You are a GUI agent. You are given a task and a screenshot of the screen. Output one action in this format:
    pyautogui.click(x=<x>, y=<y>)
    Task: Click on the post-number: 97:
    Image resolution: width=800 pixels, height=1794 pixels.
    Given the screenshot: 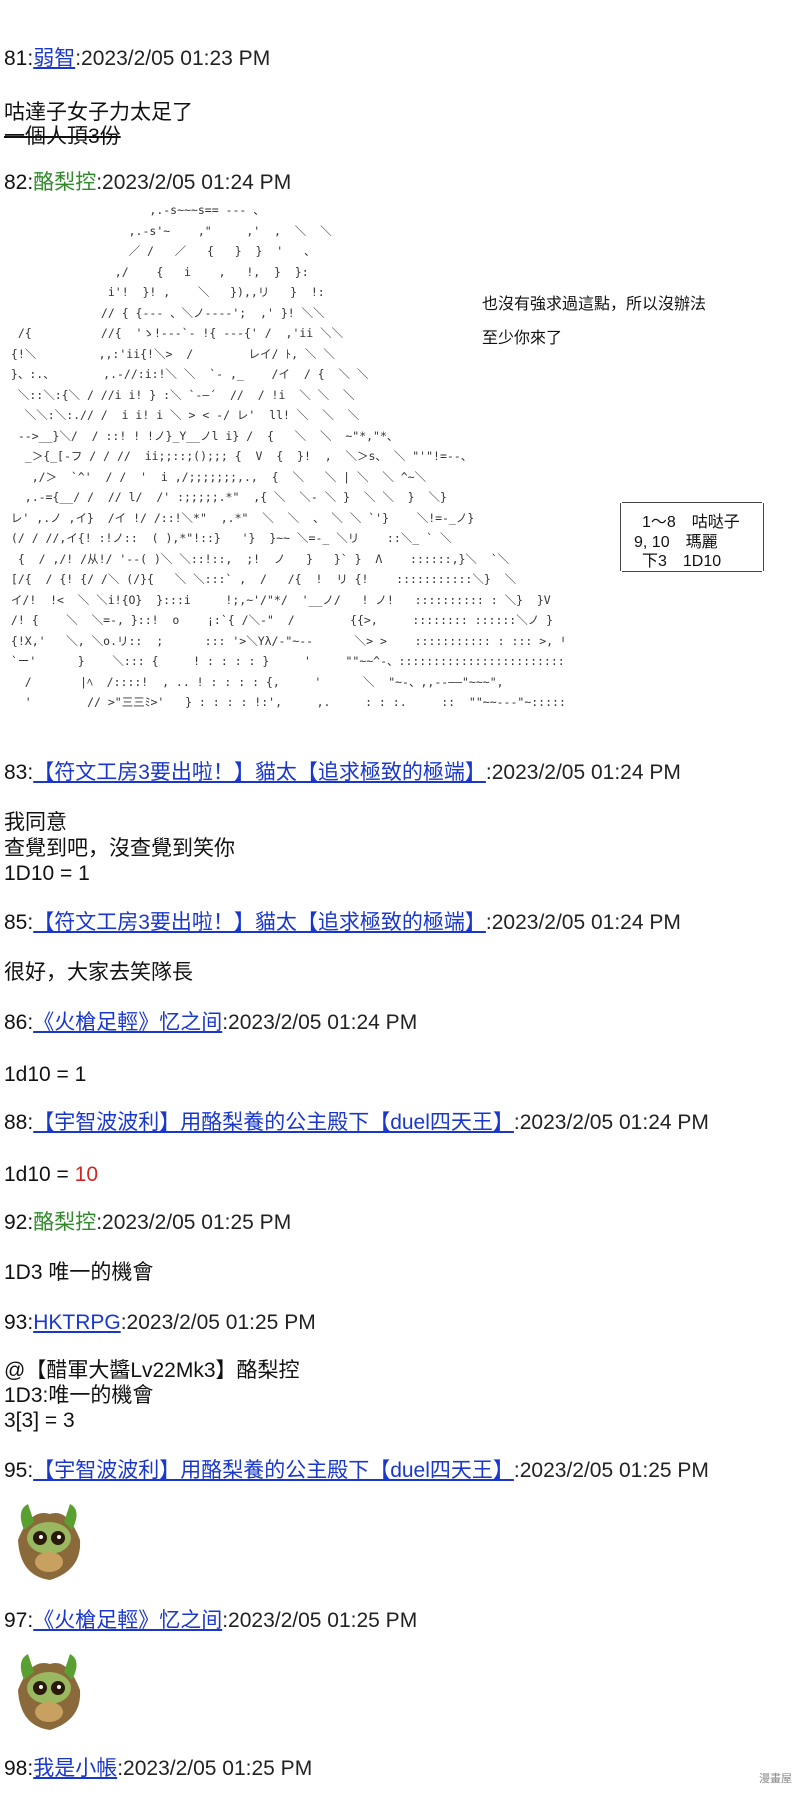 What is the action you would take?
    pyautogui.click(x=19, y=1620)
    